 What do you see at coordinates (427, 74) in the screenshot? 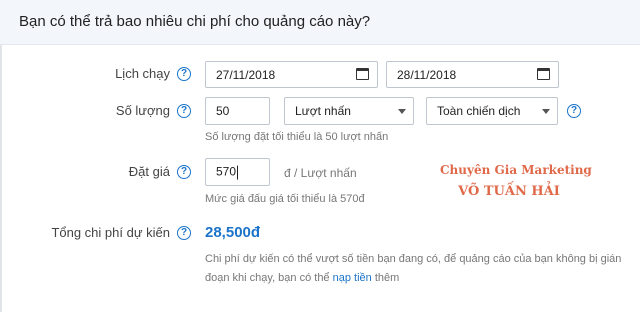
I see `end-date-value: 28/11/2018` at bounding box center [427, 74].